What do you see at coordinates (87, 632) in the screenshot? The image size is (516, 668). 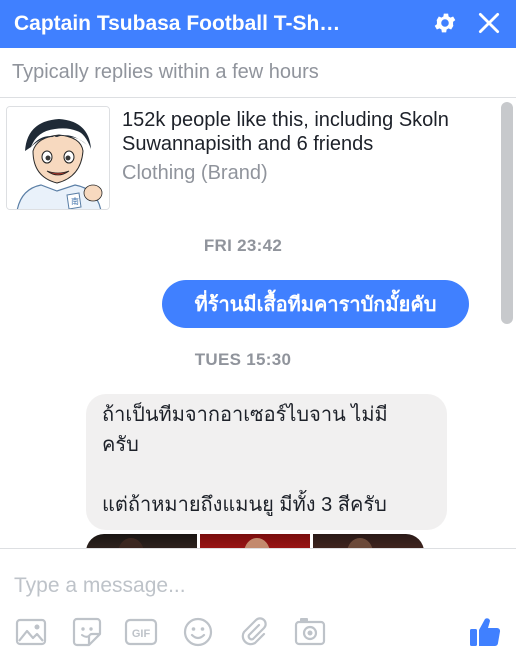 I see `sticker-icon` at bounding box center [87, 632].